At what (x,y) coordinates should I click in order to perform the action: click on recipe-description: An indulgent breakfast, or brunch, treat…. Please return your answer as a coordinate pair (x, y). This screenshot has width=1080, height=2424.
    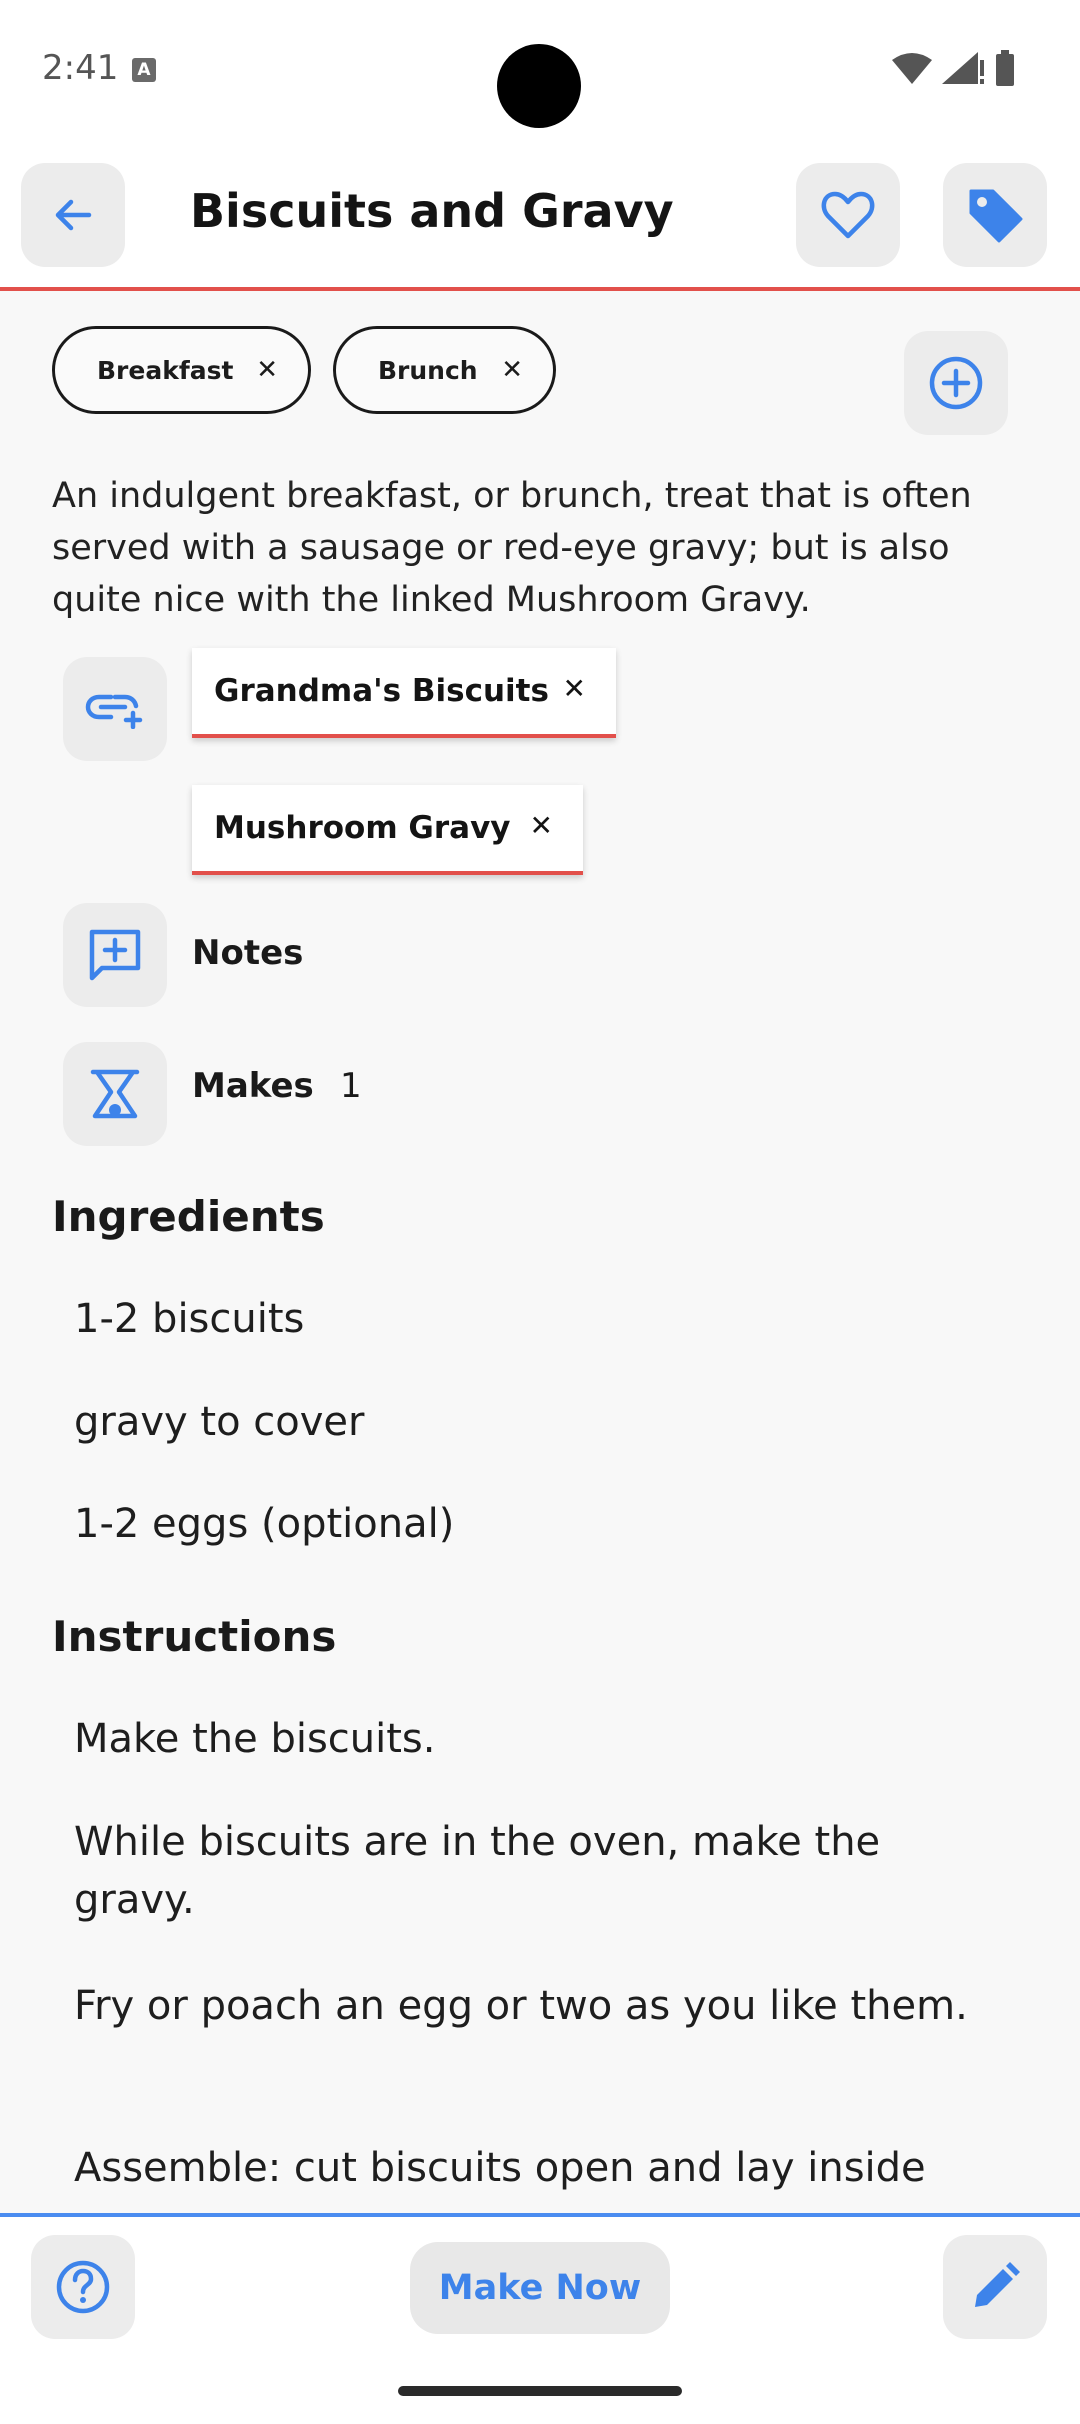
    Looking at the image, I should click on (512, 548).